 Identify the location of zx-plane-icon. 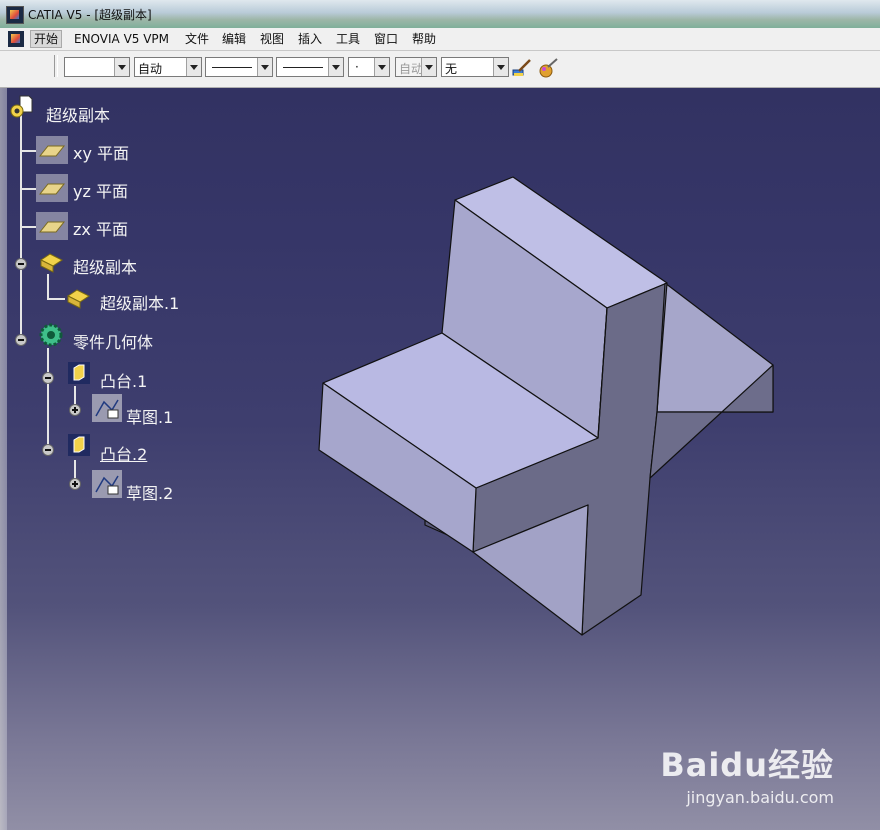
(52, 226).